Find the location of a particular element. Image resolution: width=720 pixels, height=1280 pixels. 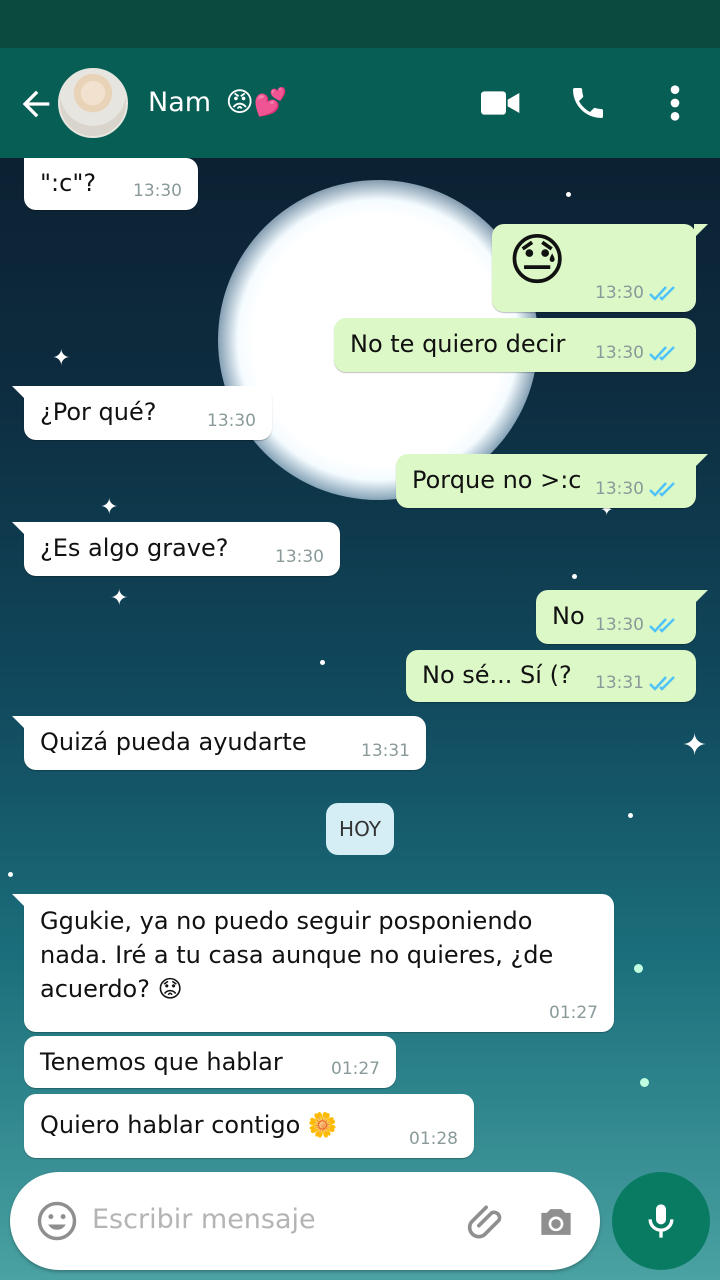

message-incoming: Quiero hablar contigo 🌼 01:28 is located at coordinates (249, 1126).